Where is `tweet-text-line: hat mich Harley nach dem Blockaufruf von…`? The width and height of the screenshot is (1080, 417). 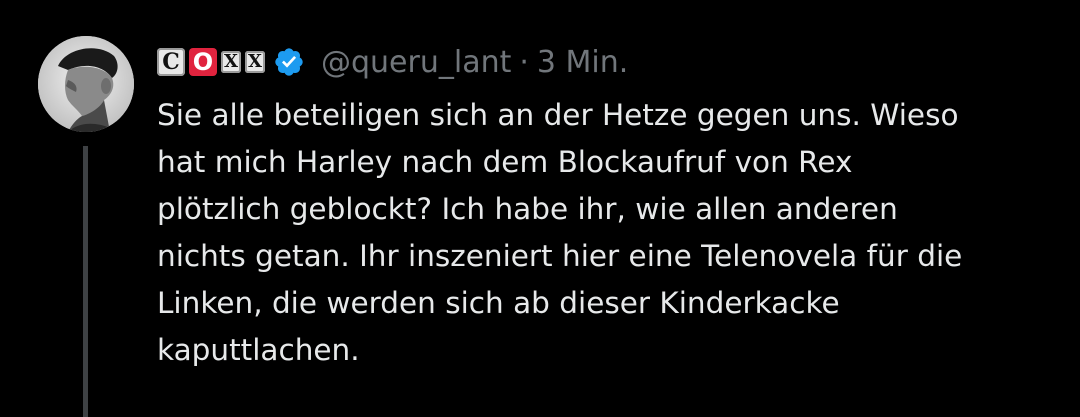 tweet-text-line: hat mich Harley nach dem Blockaufruf von… is located at coordinates (505, 162).